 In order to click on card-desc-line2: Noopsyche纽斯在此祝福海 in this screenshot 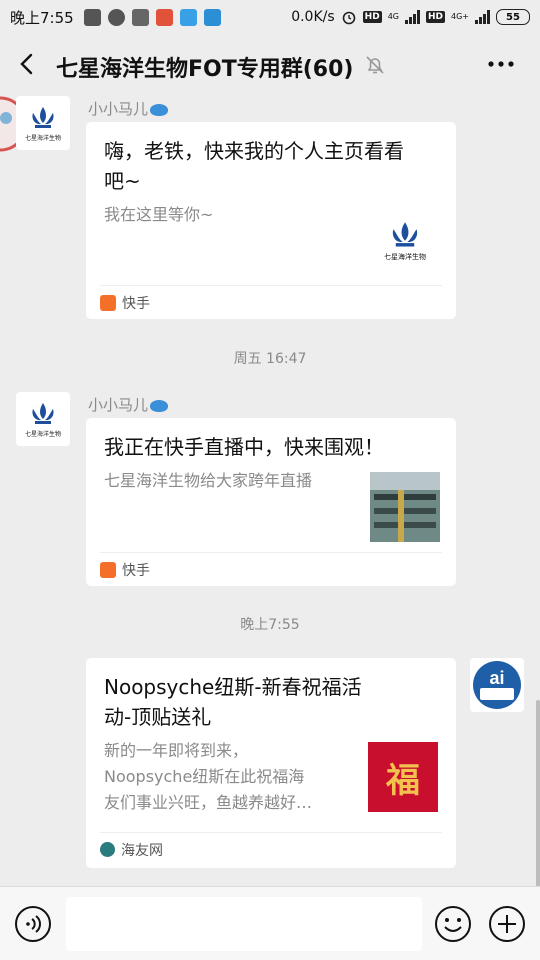, I will do `click(204, 776)`.